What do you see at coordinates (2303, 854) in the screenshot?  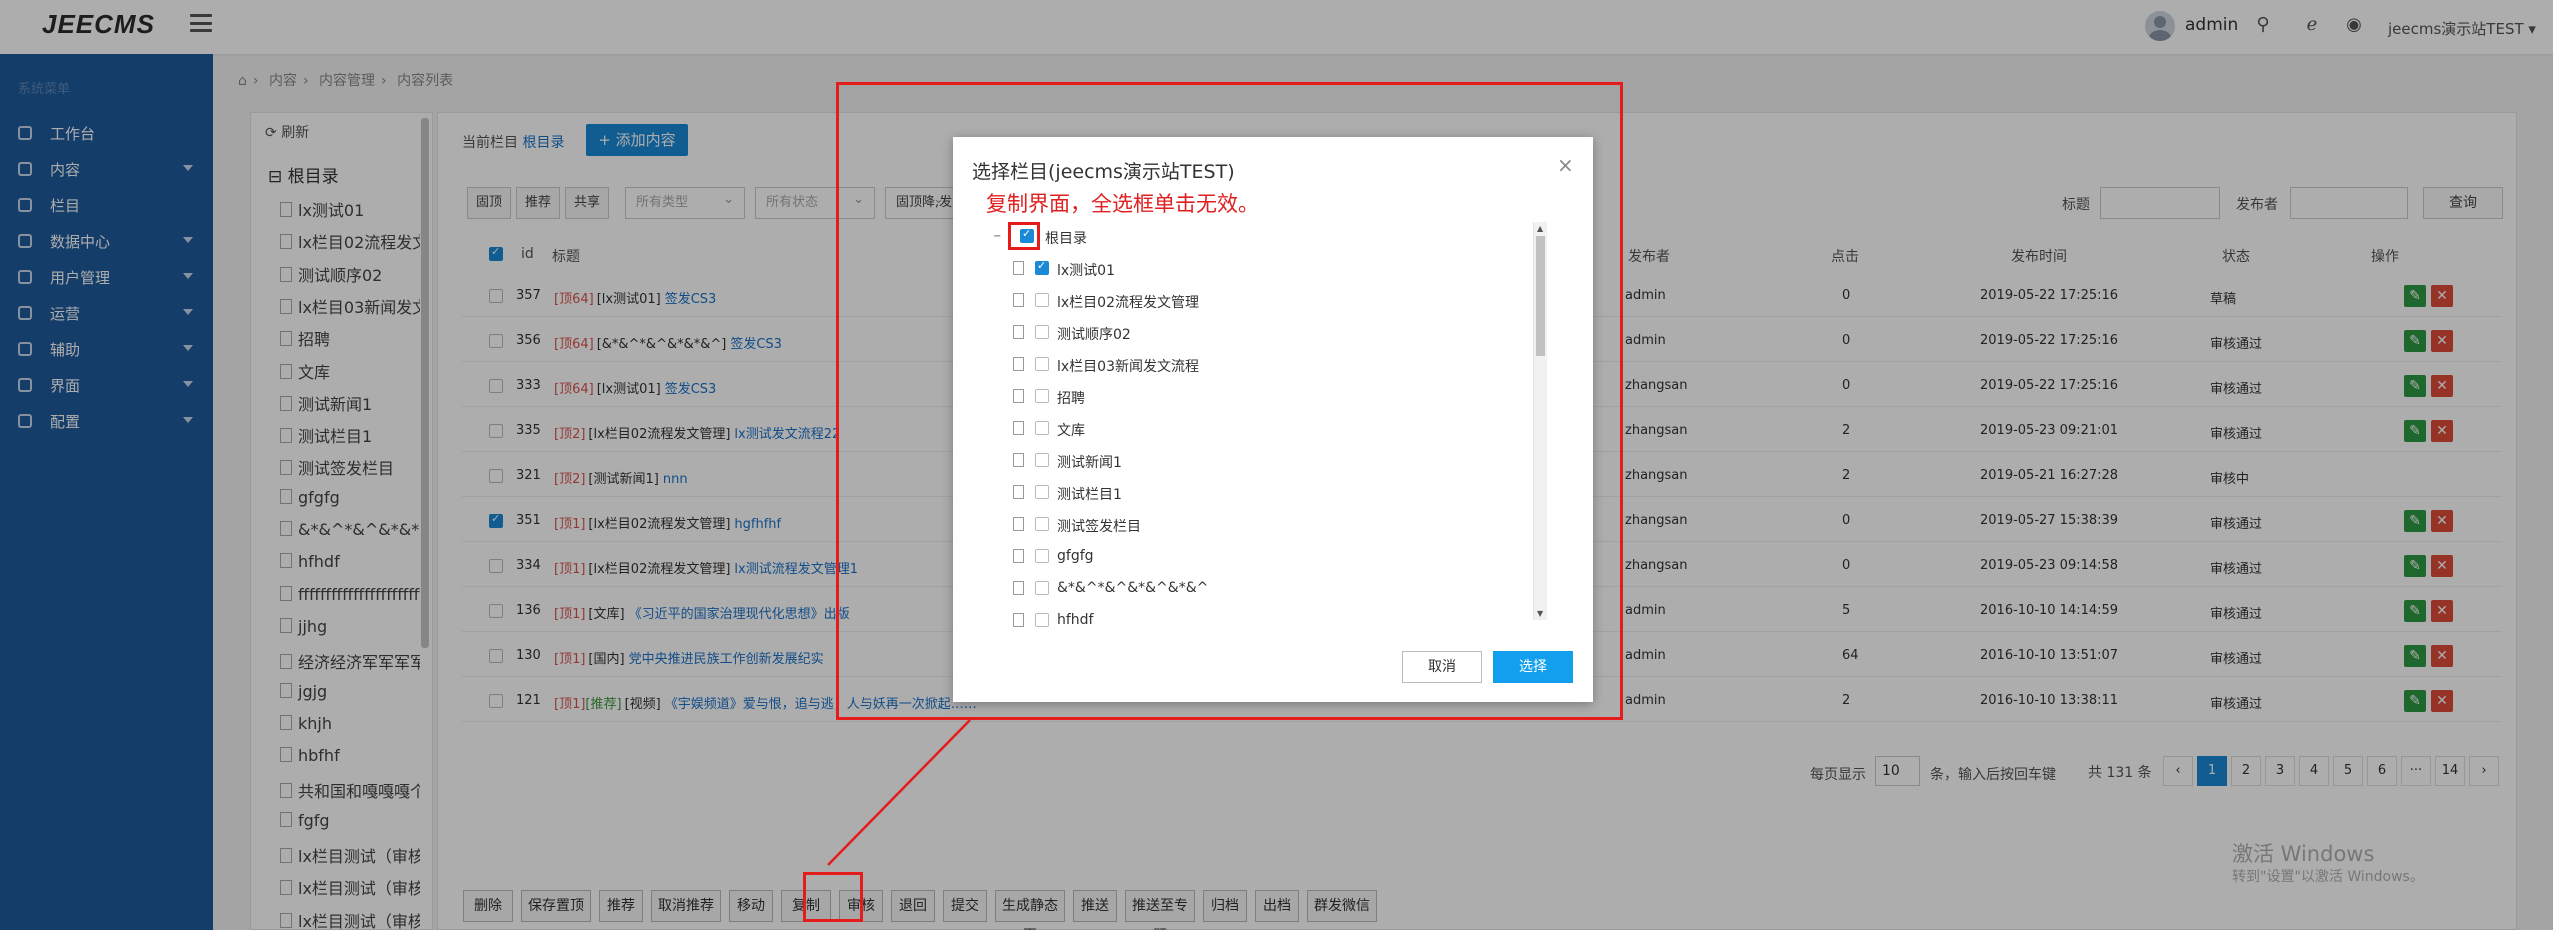 I see `windows-activation-title: 激活 Windows` at bounding box center [2303, 854].